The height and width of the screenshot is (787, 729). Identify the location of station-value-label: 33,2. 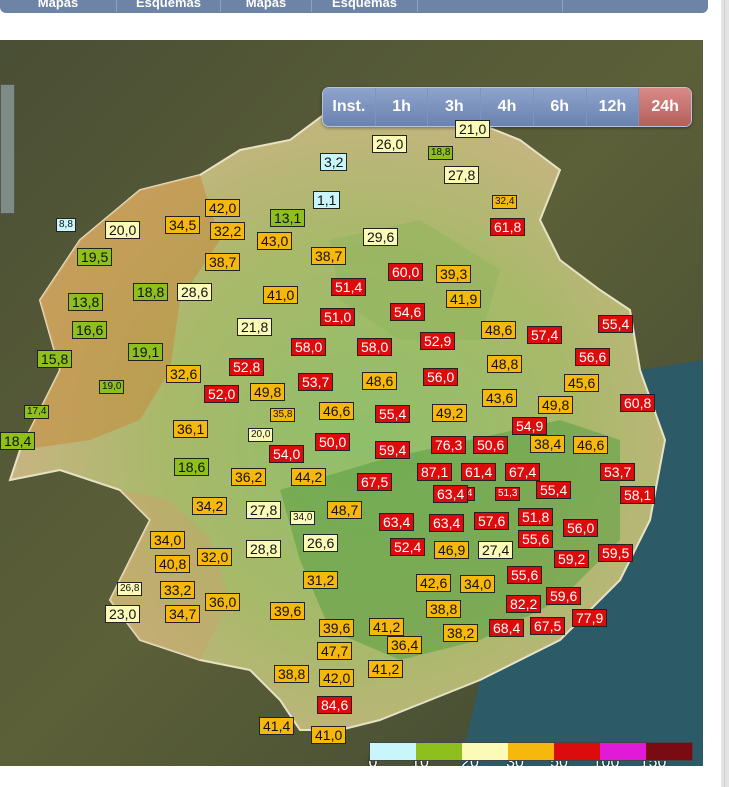
(178, 590).